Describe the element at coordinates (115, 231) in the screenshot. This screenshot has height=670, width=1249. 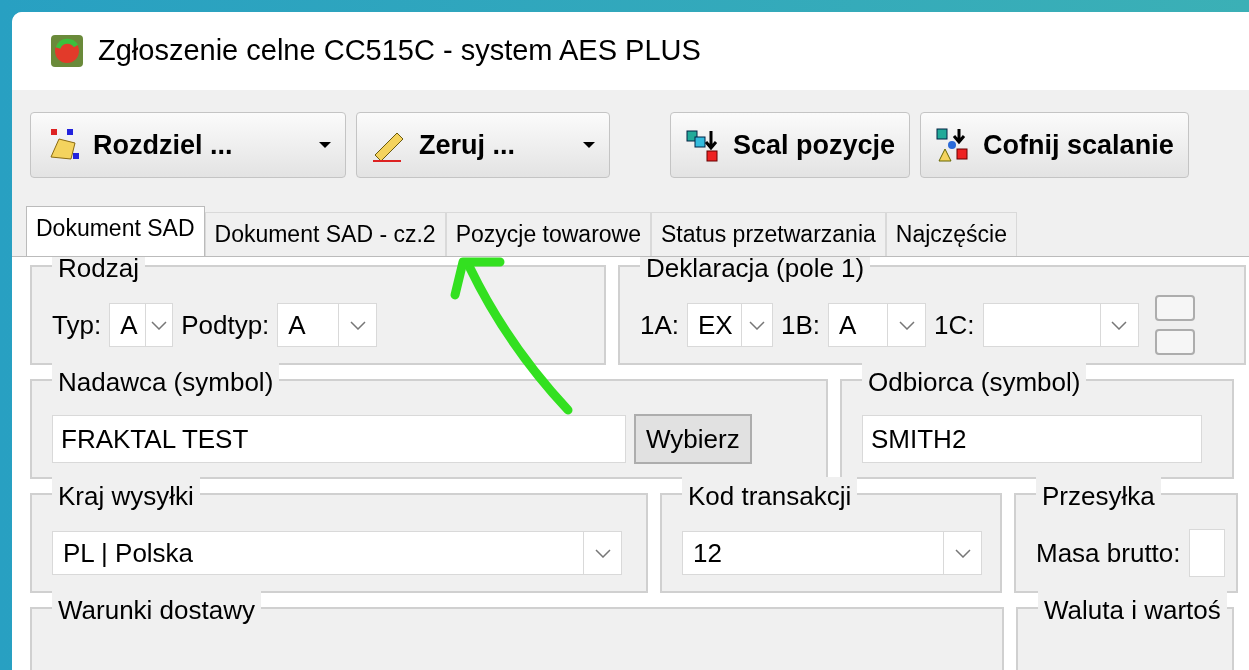
I see `tab: Dokument SAD` at that location.